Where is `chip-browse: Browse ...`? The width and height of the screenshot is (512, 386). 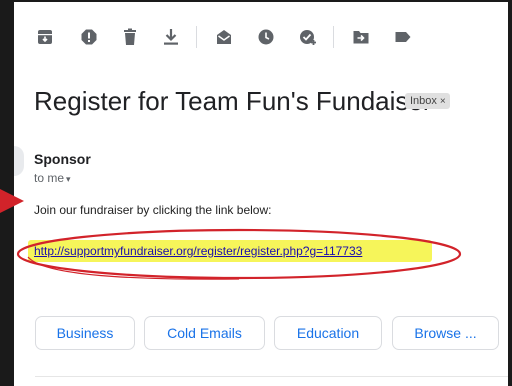 chip-browse: Browse ... is located at coordinates (445, 333).